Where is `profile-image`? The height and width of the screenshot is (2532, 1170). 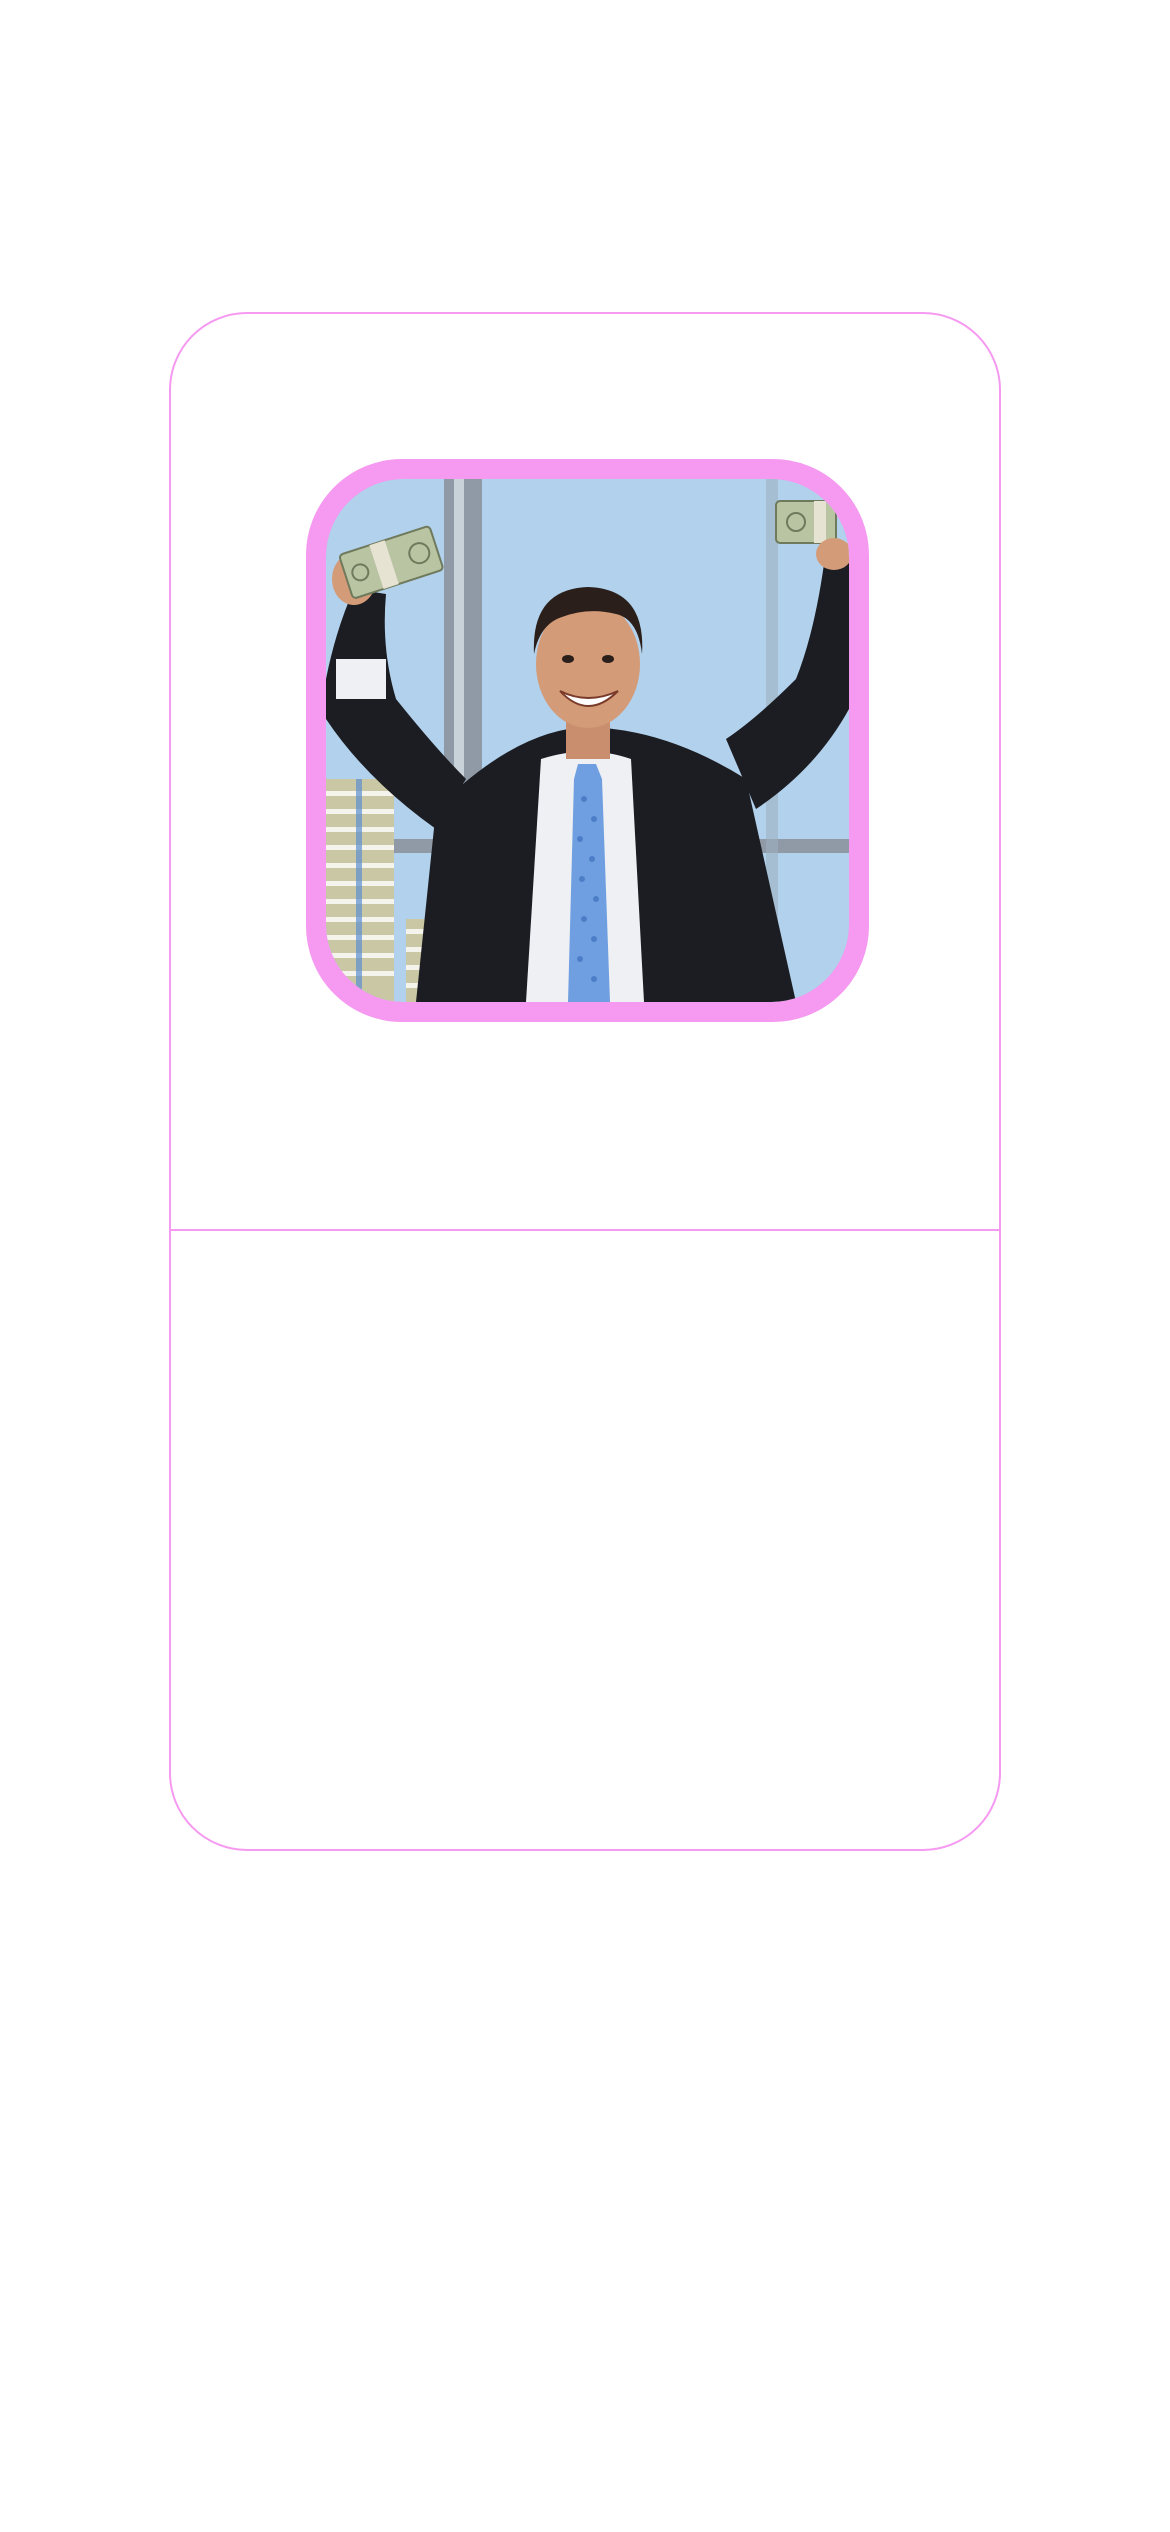 profile-image is located at coordinates (587, 740).